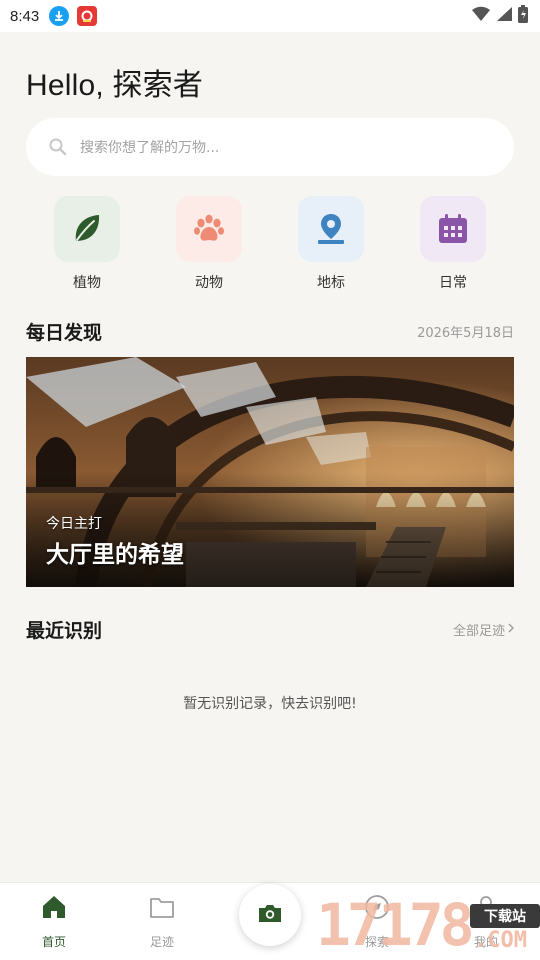  I want to click on signal-icon, so click(504, 16).